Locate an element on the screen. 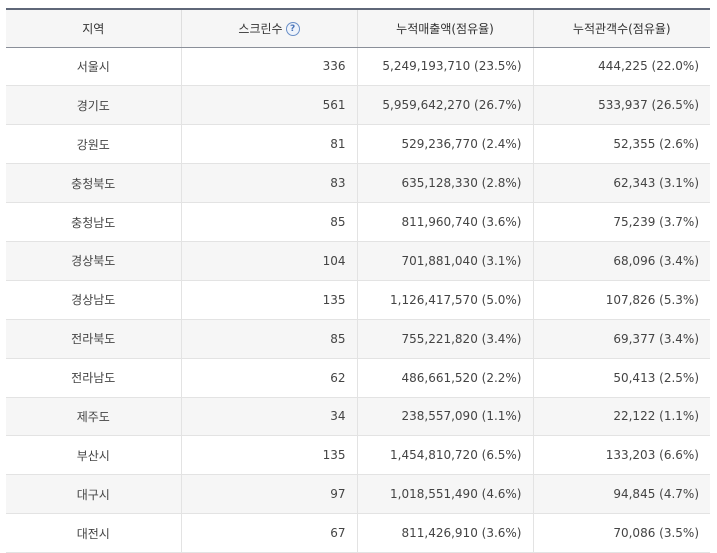 The image size is (717, 553). table-row: 대구시 97 1,018,551,490 (4.6%) 94,845 (4.7%) is located at coordinates (358, 494).